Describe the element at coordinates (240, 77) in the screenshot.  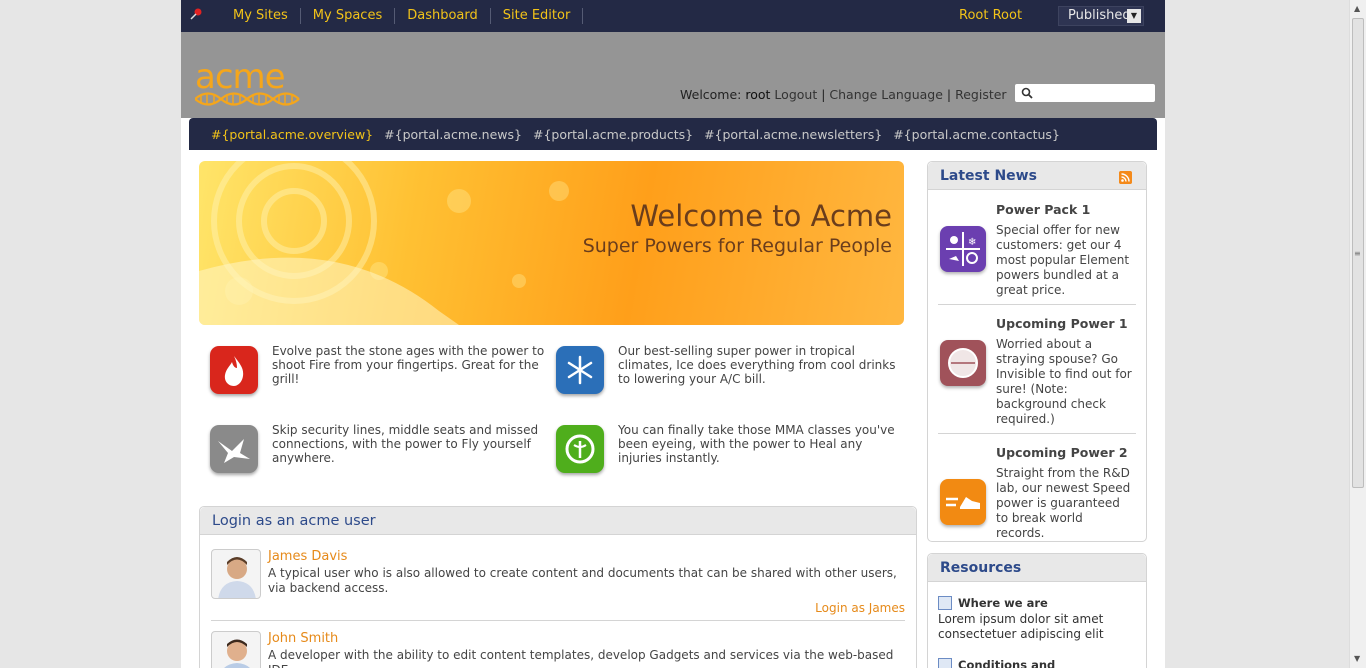
I see `logo-text: acme` at that location.